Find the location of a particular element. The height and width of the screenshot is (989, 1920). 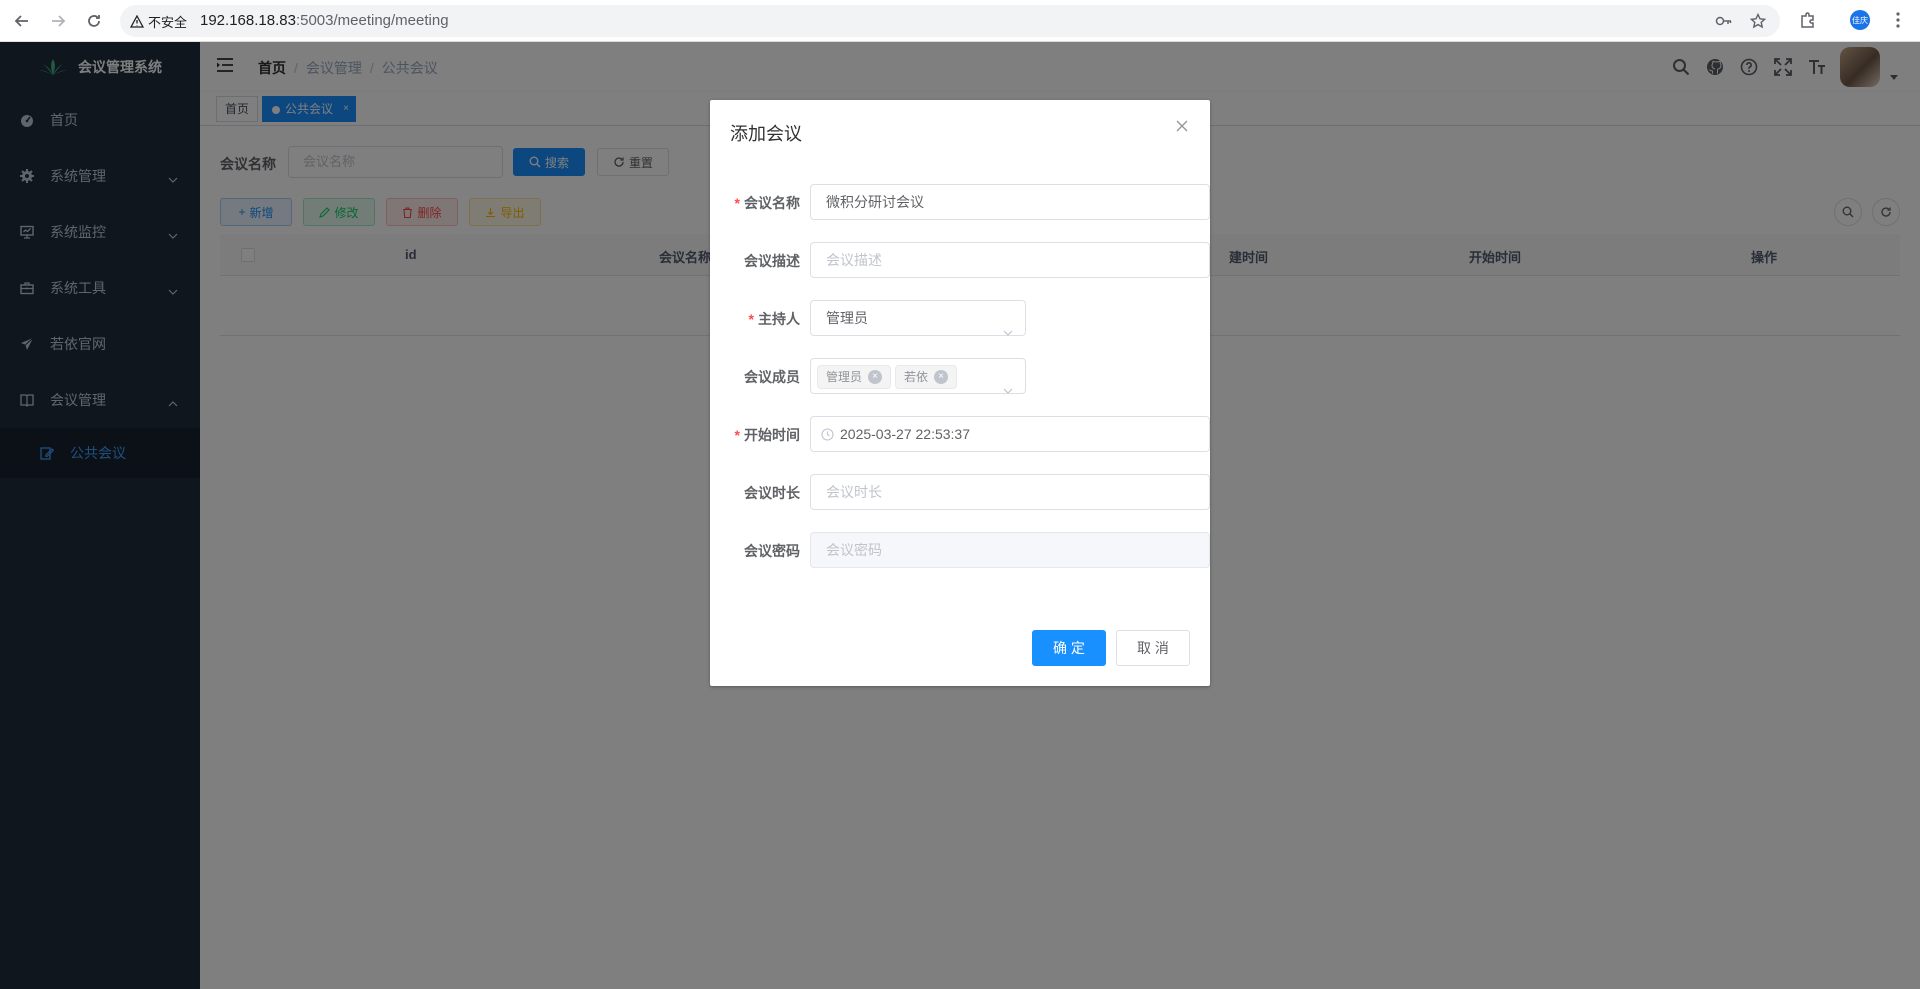

reload-button is located at coordinates (94, 21).